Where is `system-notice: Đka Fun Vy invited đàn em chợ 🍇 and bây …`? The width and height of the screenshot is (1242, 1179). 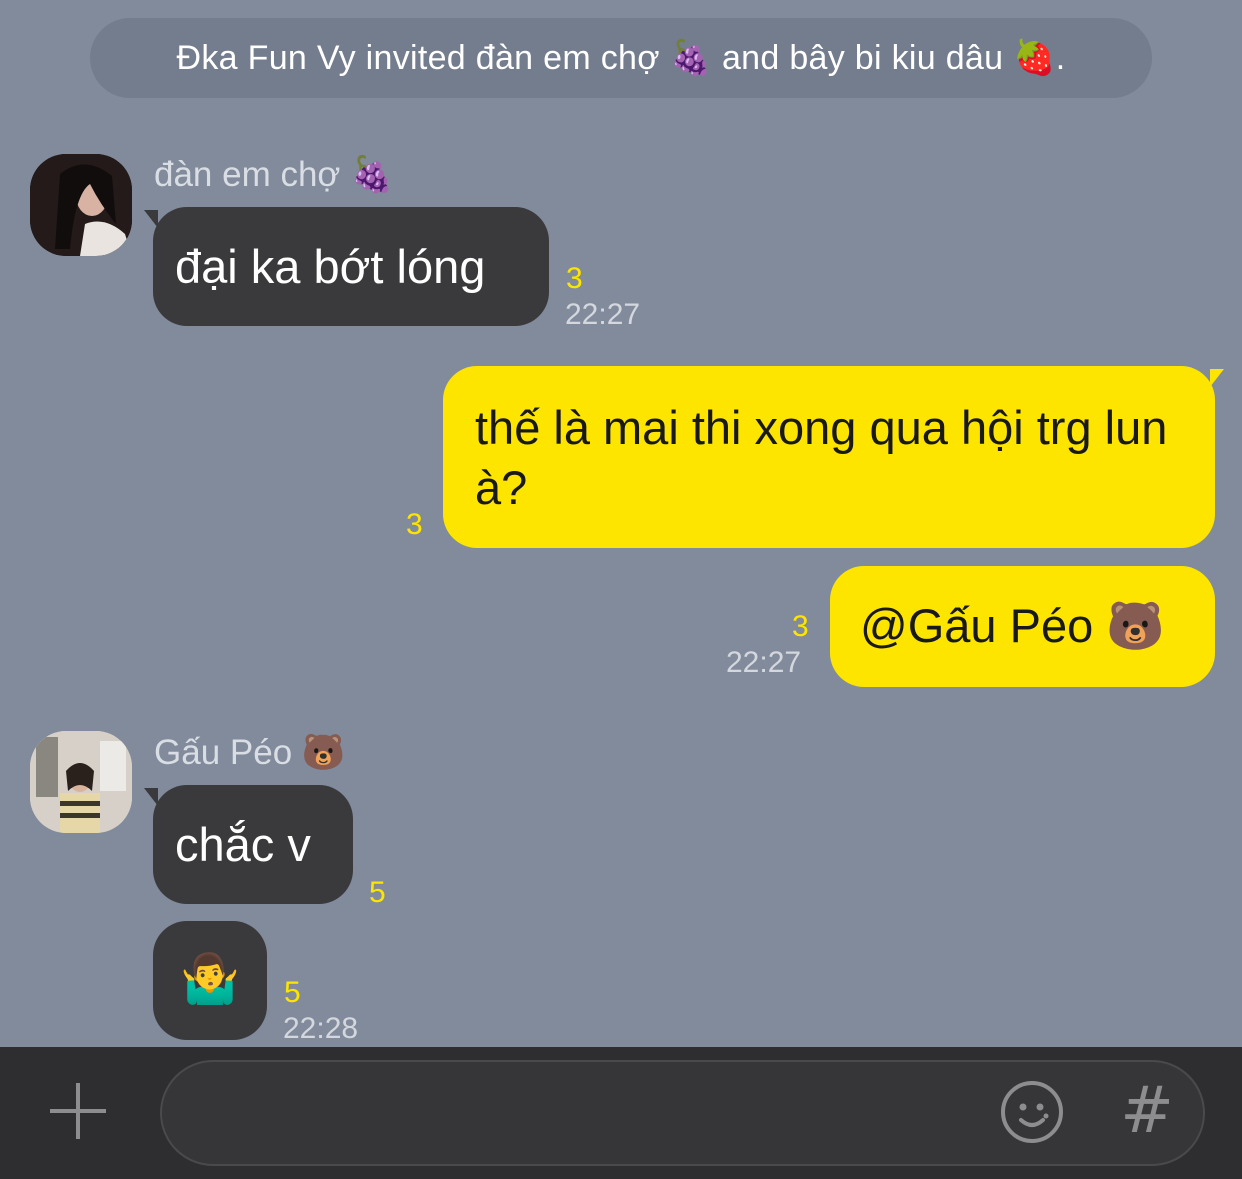
system-notice: Đka Fun Vy invited đàn em chợ 🍇 and bây … is located at coordinates (621, 58).